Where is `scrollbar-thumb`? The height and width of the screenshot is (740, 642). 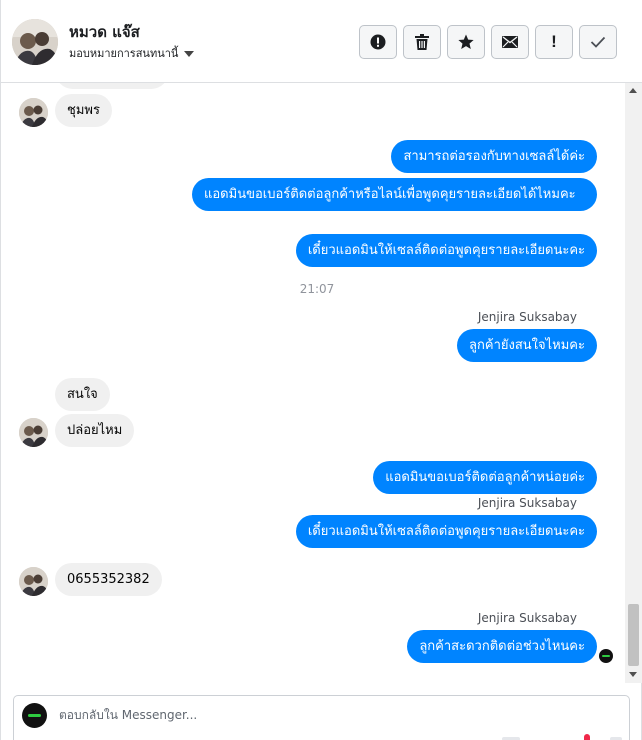 scrollbar-thumb is located at coordinates (633, 635).